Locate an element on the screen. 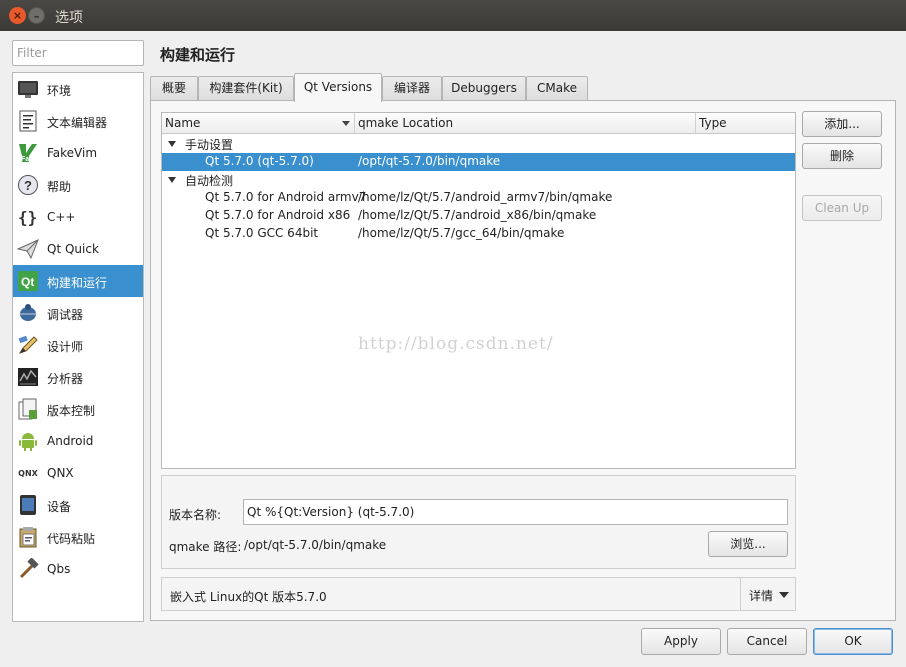 The height and width of the screenshot is (667, 906). ok-label: OK is located at coordinates (853, 641).